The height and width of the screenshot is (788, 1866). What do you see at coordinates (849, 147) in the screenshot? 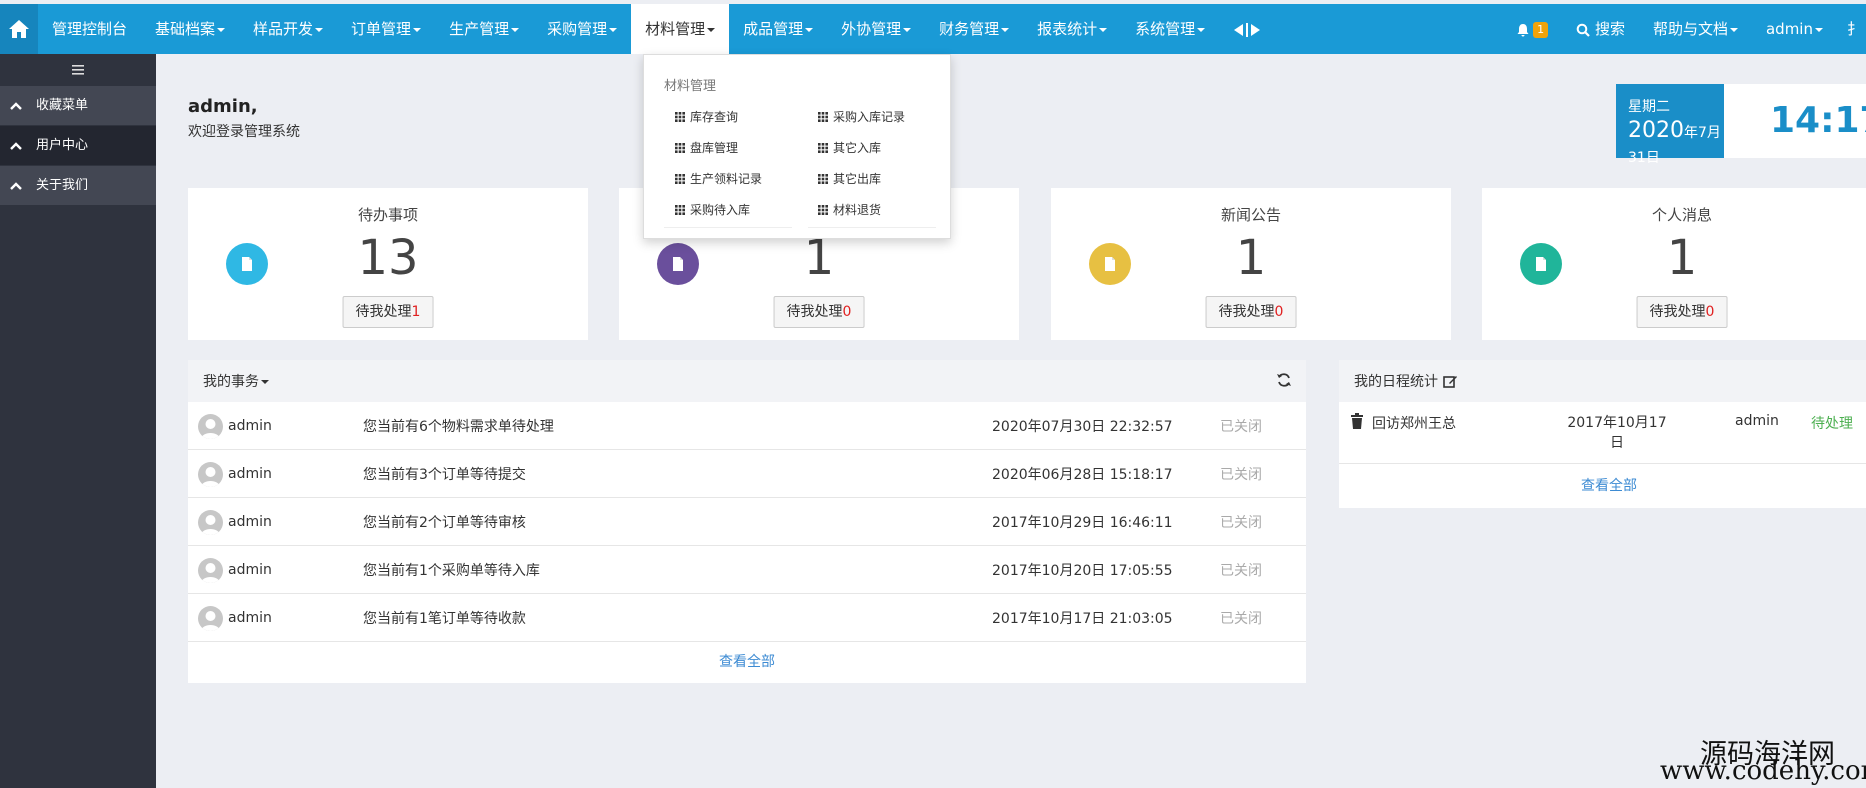
I see `dropdown-item: 其它入库` at bounding box center [849, 147].